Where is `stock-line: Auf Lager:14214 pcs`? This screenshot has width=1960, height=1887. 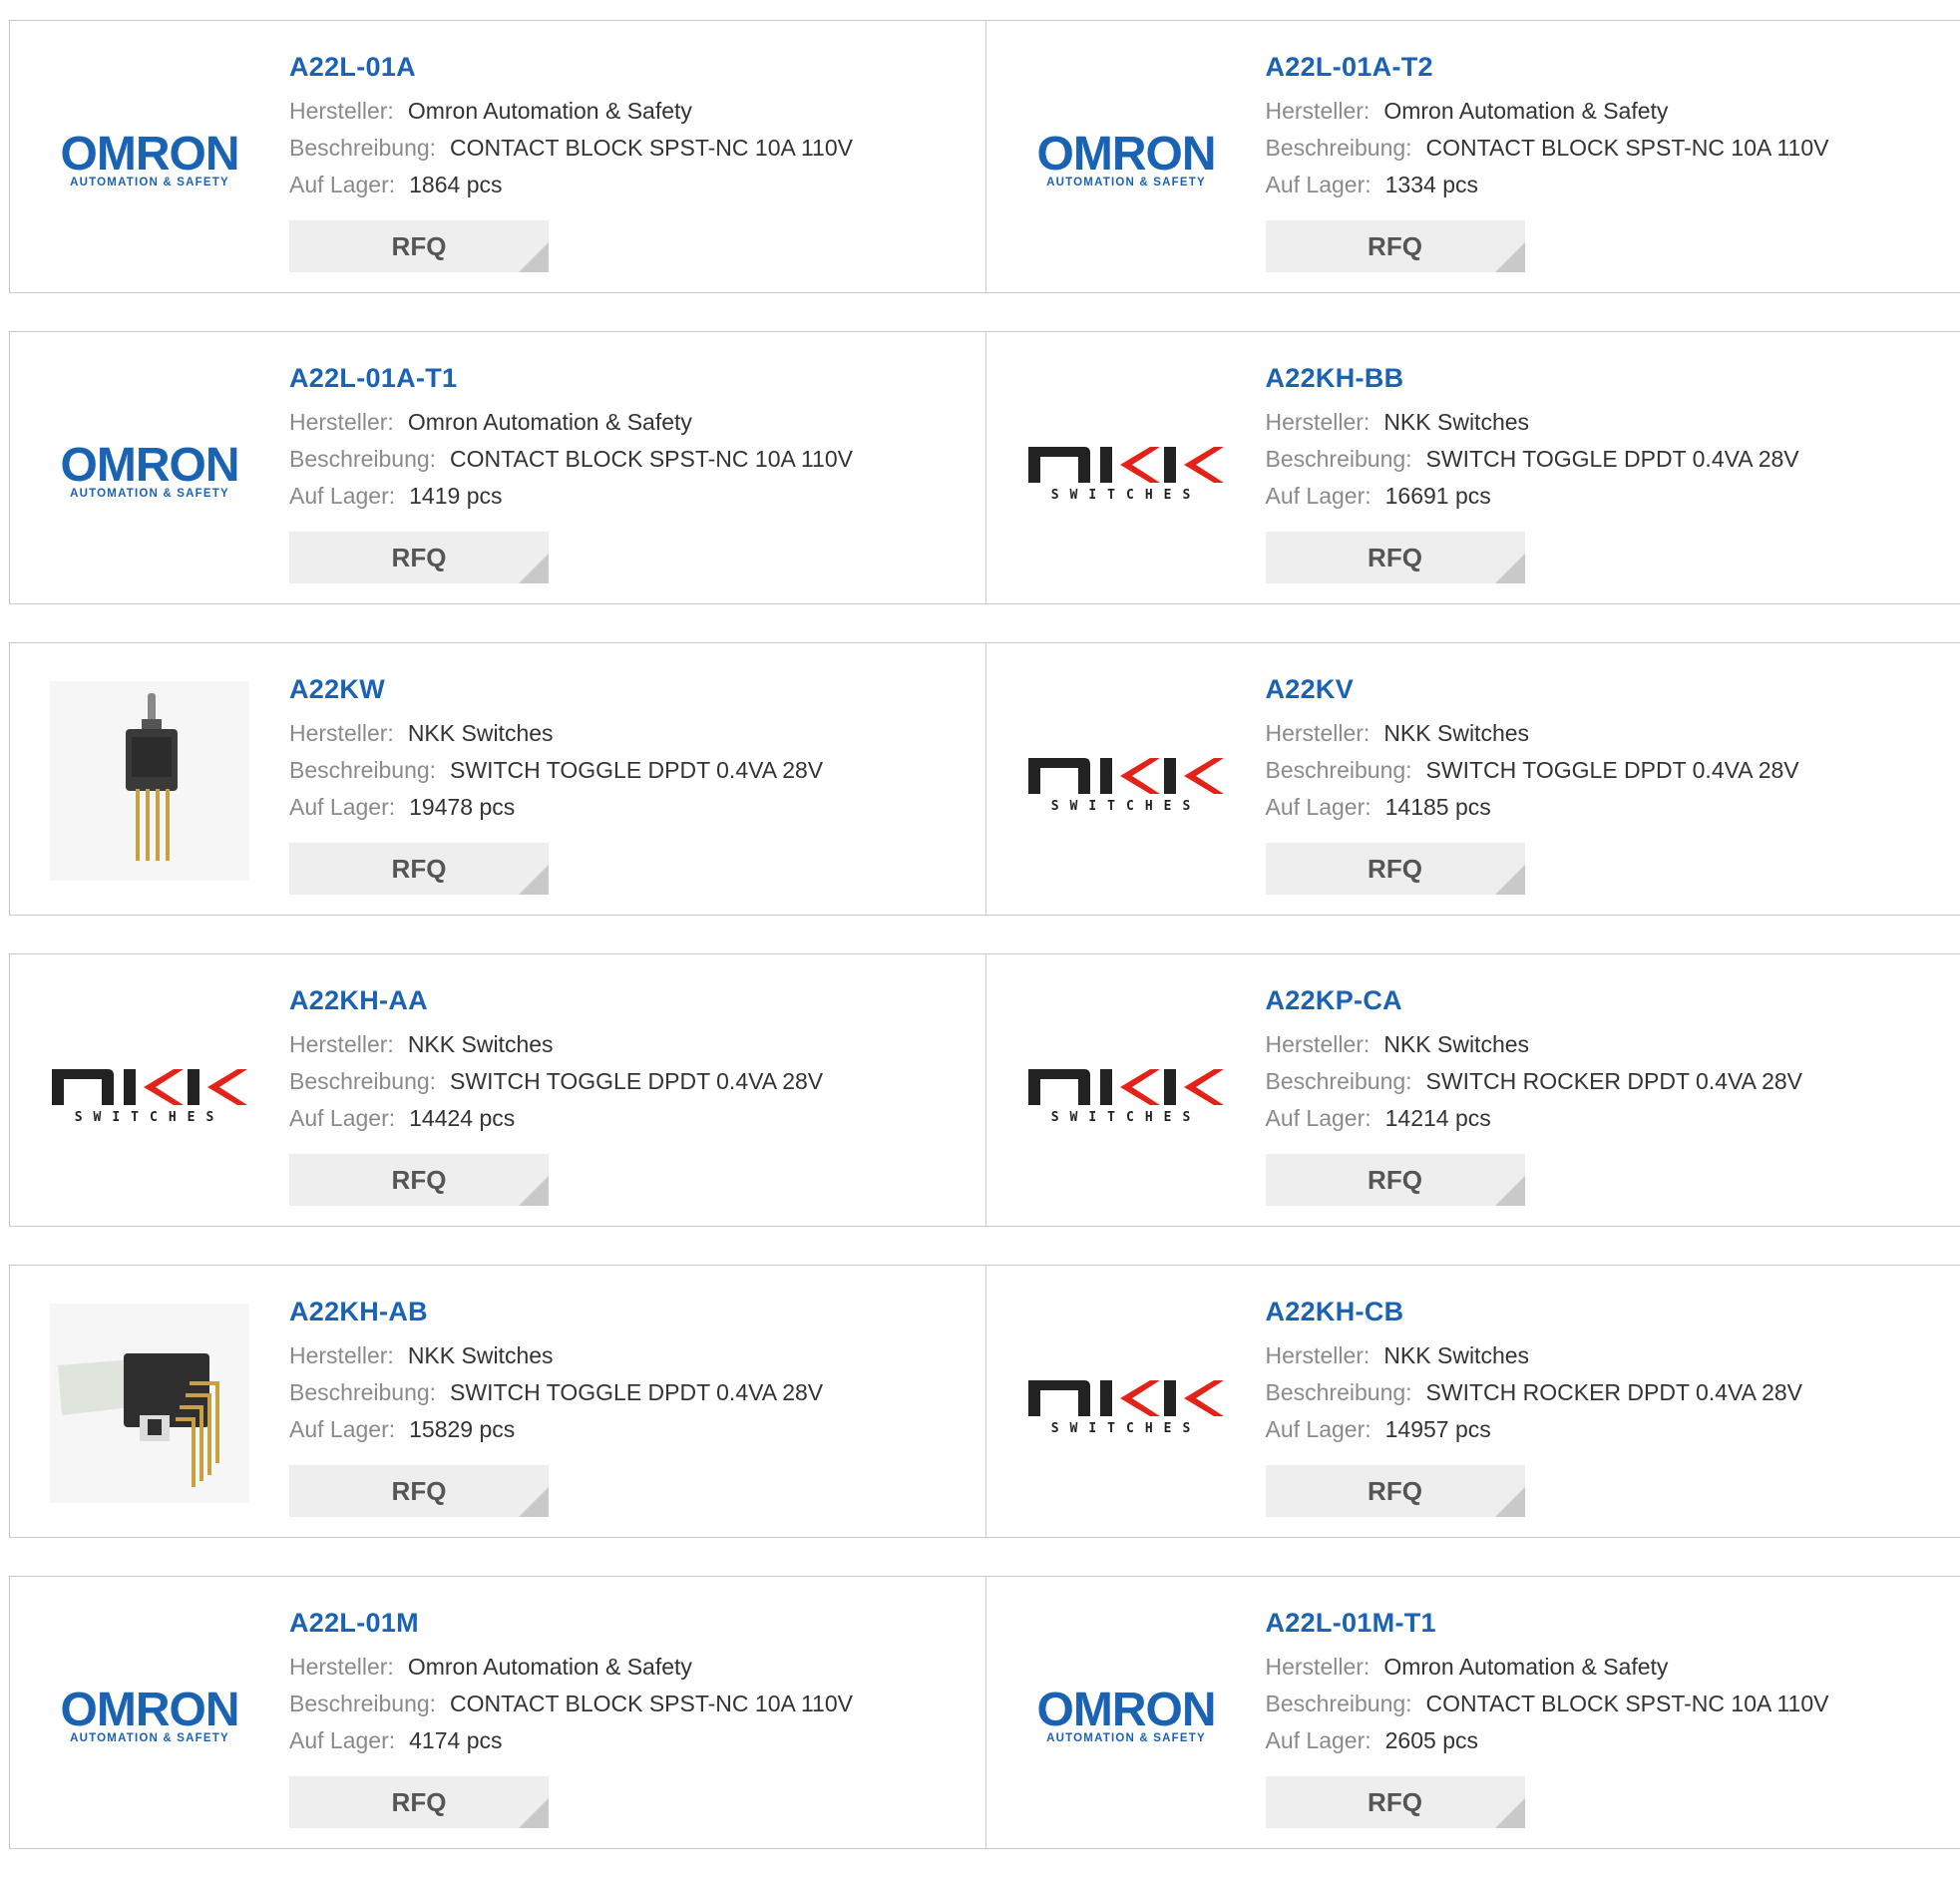
stock-line: Auf Lager:14214 pcs is located at coordinates (1609, 1118).